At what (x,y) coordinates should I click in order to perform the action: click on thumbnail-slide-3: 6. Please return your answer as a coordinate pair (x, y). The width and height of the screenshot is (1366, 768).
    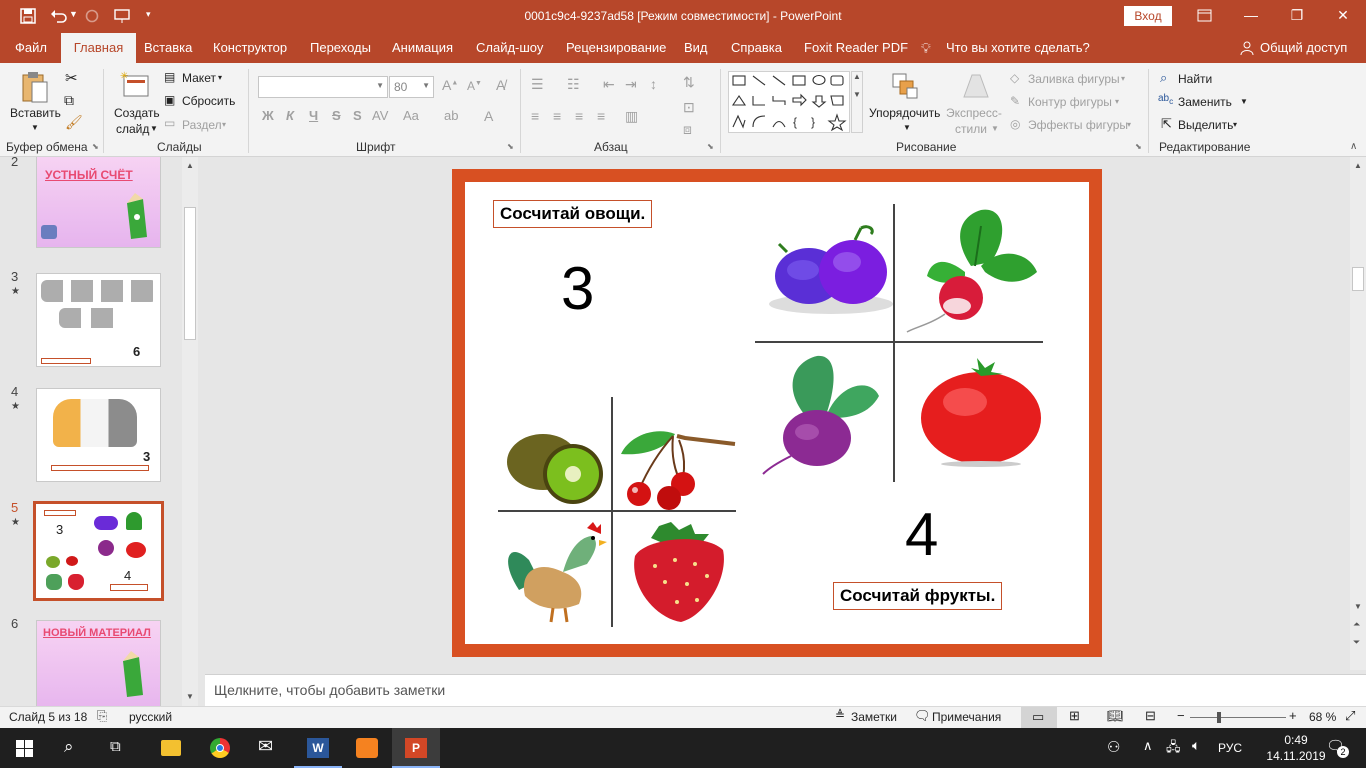
    Looking at the image, I should click on (98, 320).